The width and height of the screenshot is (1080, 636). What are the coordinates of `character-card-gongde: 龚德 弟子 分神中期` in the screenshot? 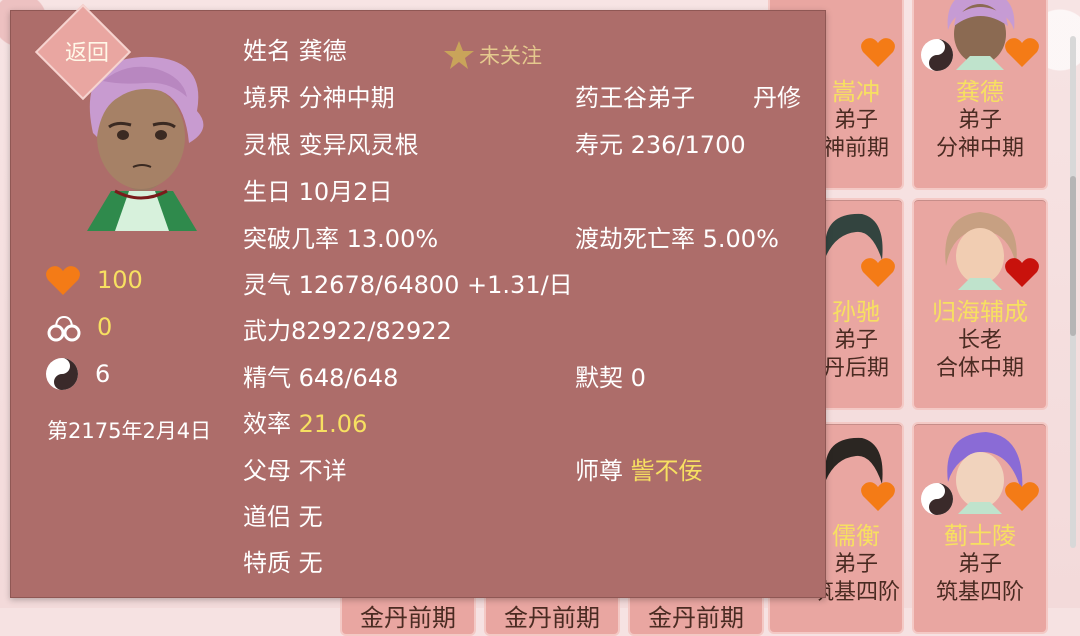 It's located at (980, 95).